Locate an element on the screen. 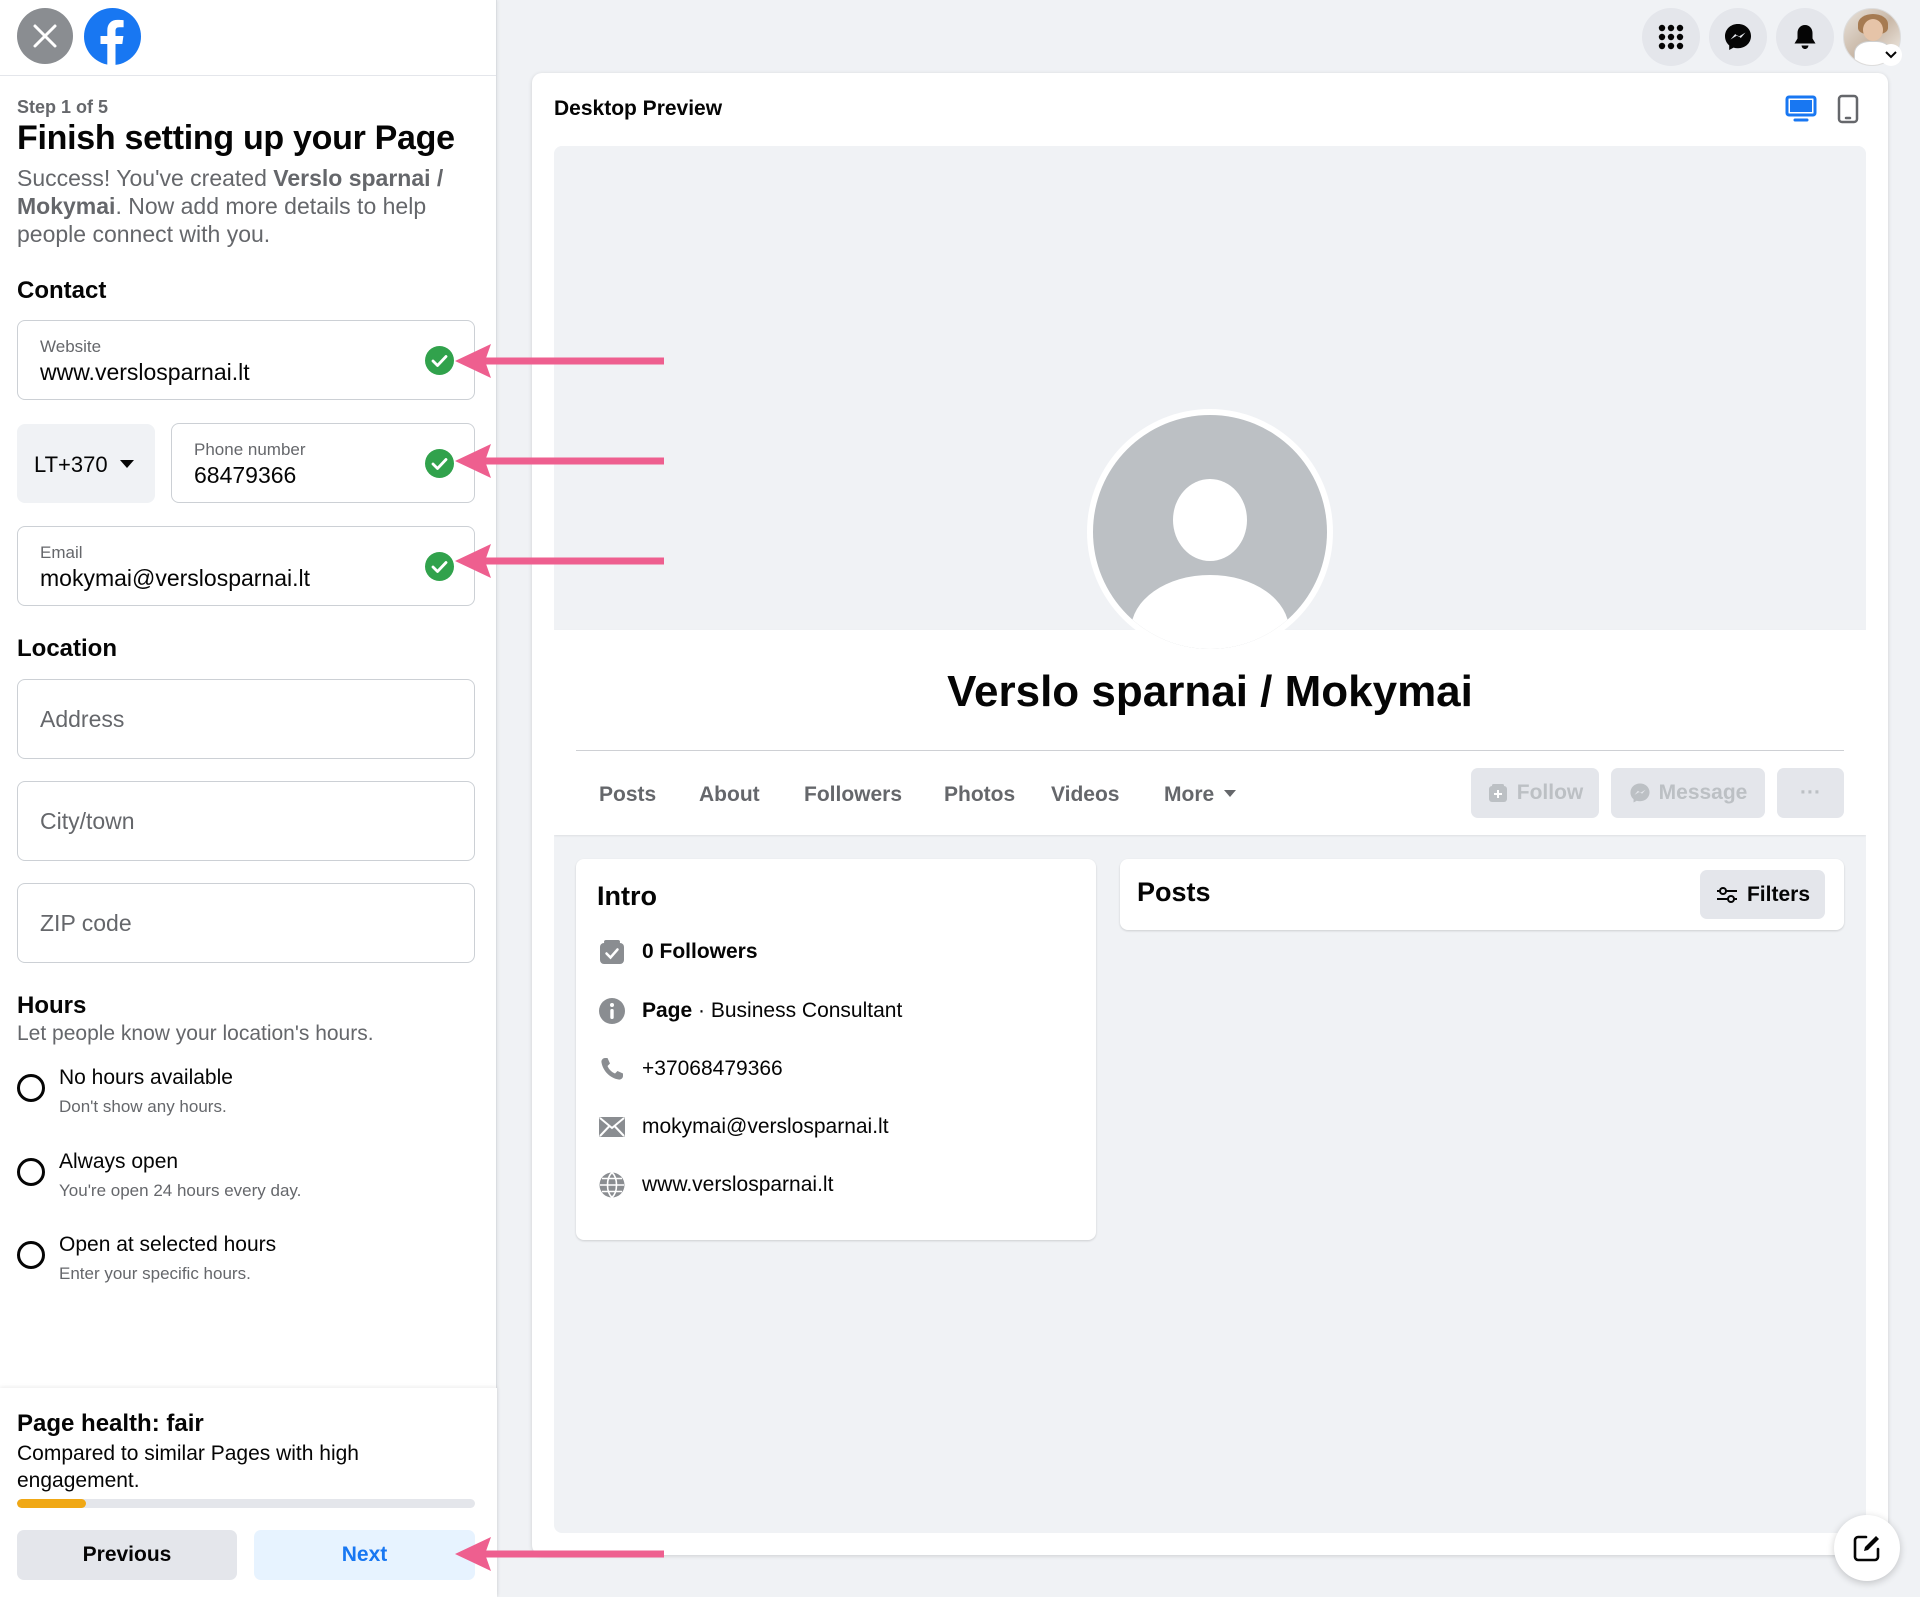 This screenshot has height=1597, width=1920. email-label: Email is located at coordinates (61, 552).